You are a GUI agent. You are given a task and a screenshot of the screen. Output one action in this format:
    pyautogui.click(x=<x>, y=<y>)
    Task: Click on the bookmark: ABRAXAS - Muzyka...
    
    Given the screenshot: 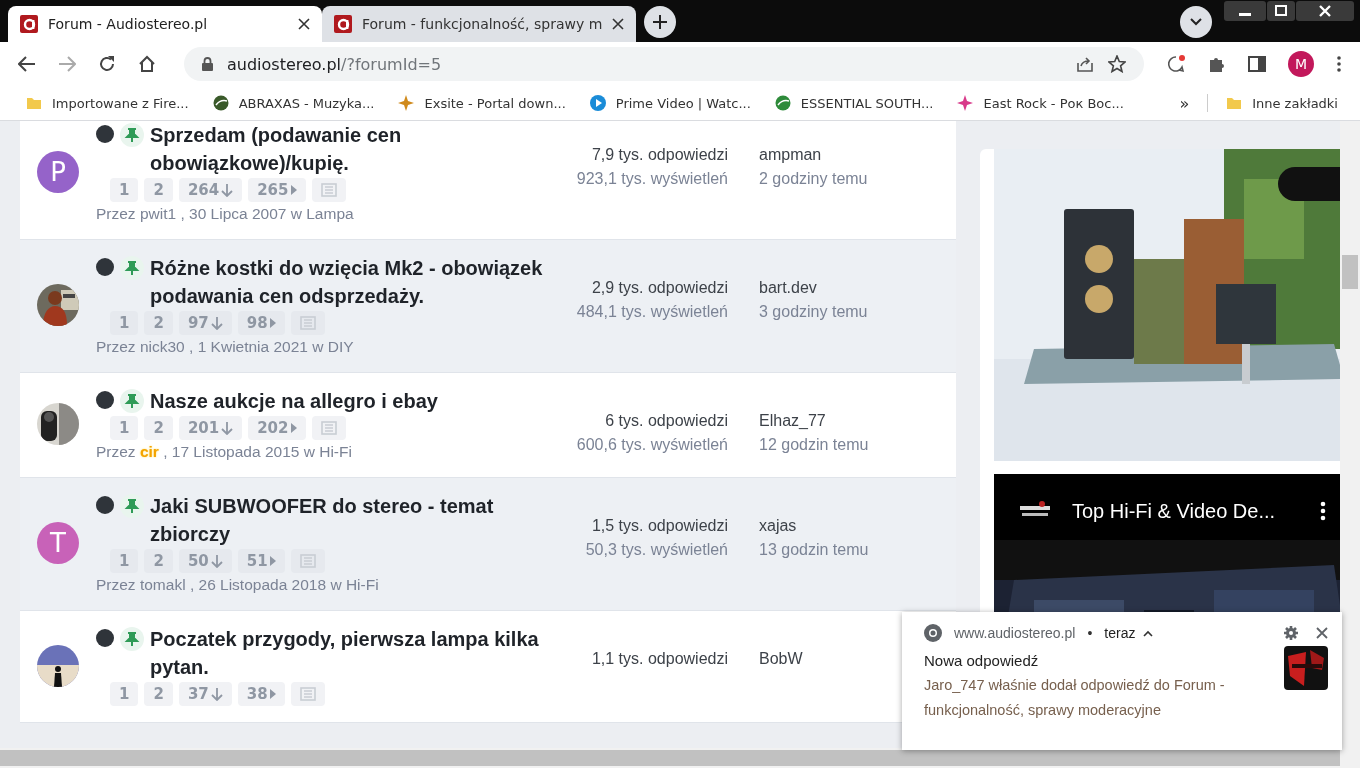 What is the action you would take?
    pyautogui.click(x=293, y=103)
    